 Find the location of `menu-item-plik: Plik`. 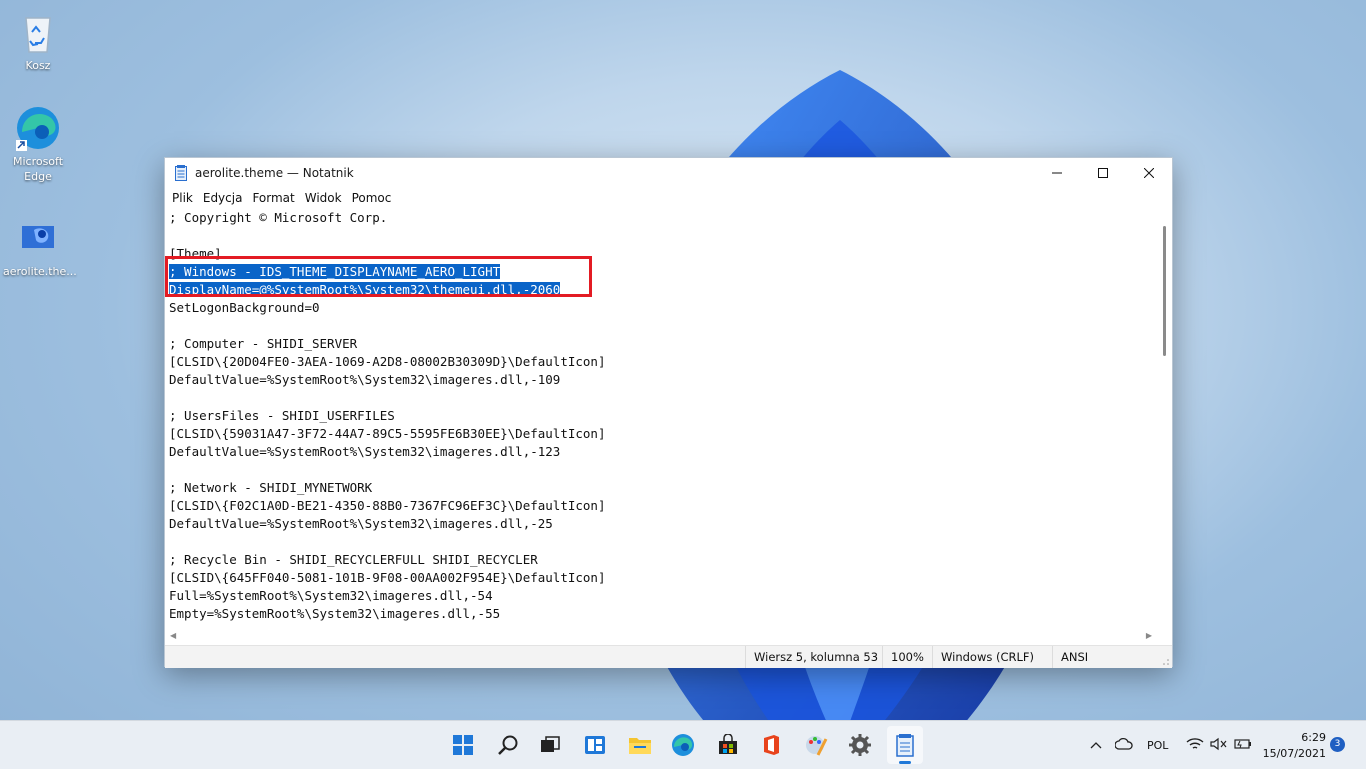

menu-item-plik: Plik is located at coordinates (182, 198).